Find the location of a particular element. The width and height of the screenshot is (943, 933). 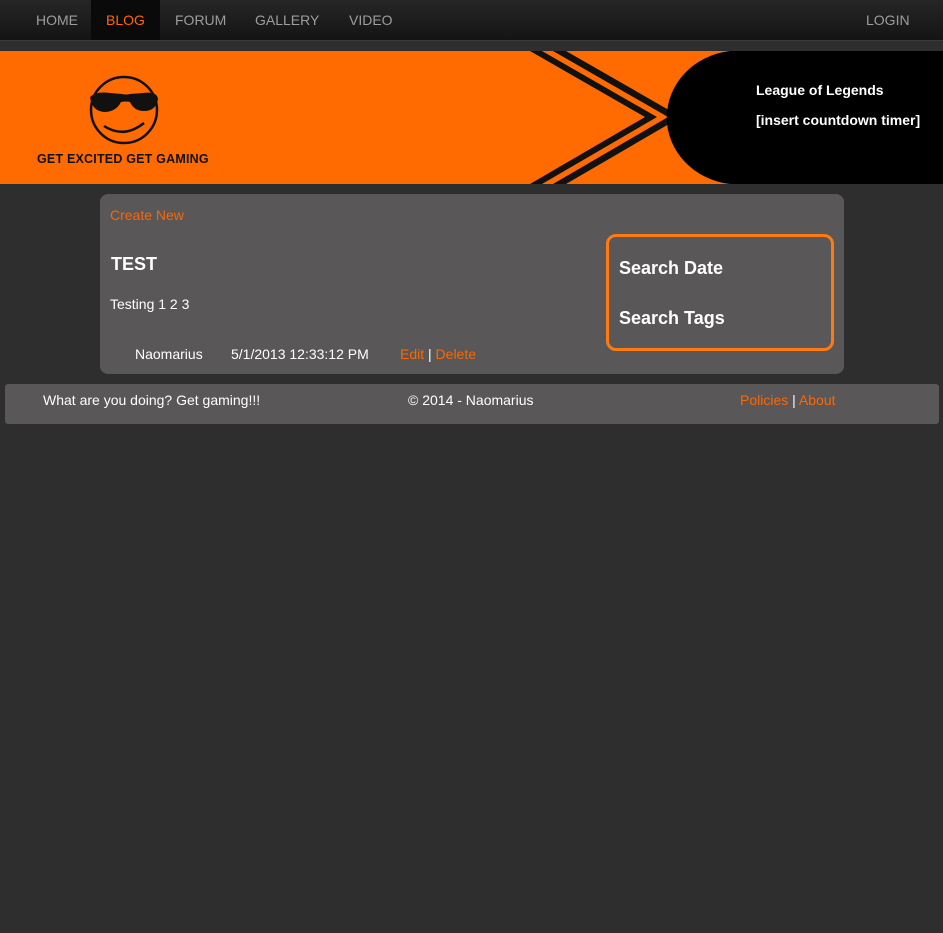

post-title: TEST is located at coordinates (134, 264).